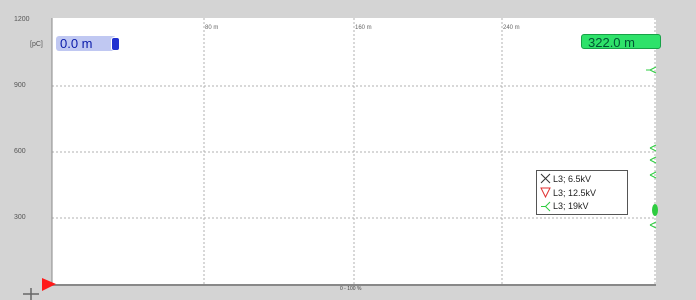 This screenshot has height=300, width=696. Describe the element at coordinates (22, 19) in the screenshot. I see `y-tick-label: 1200` at that location.